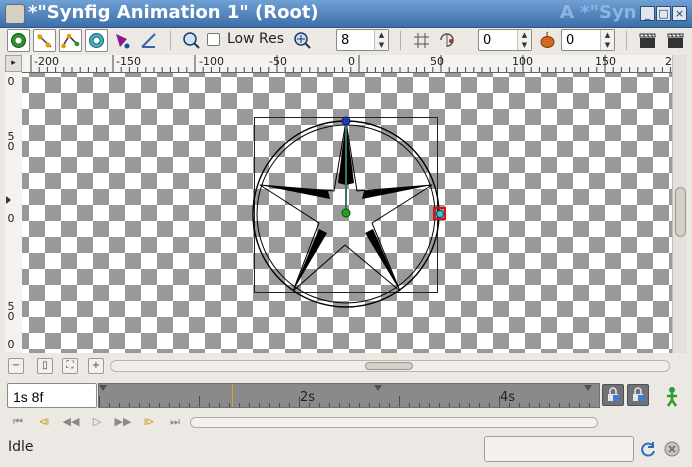 The width and height of the screenshot is (692, 467). What do you see at coordinates (382, 260) in the screenshot?
I see `star-arm-bottom-right` at bounding box center [382, 260].